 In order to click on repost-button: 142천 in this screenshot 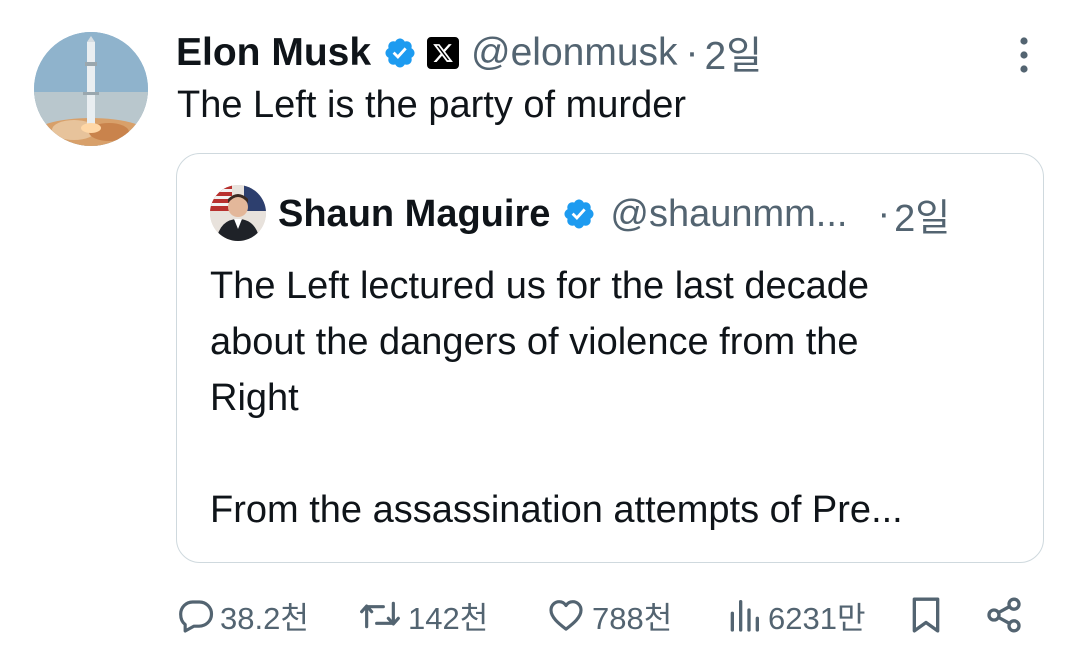, I will do `click(422, 615)`.